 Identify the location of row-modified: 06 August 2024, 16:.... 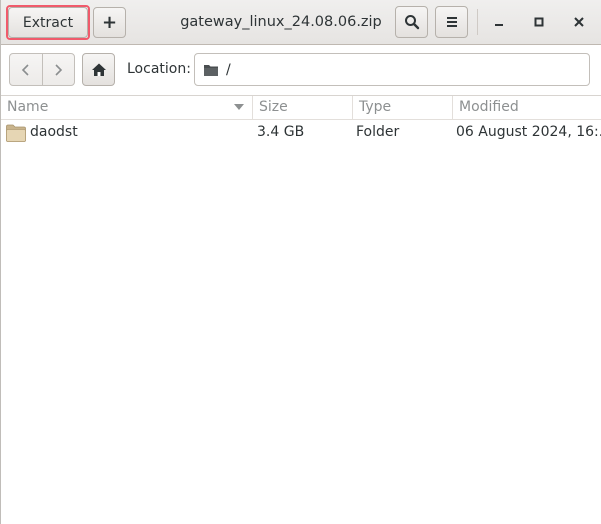
(528, 132).